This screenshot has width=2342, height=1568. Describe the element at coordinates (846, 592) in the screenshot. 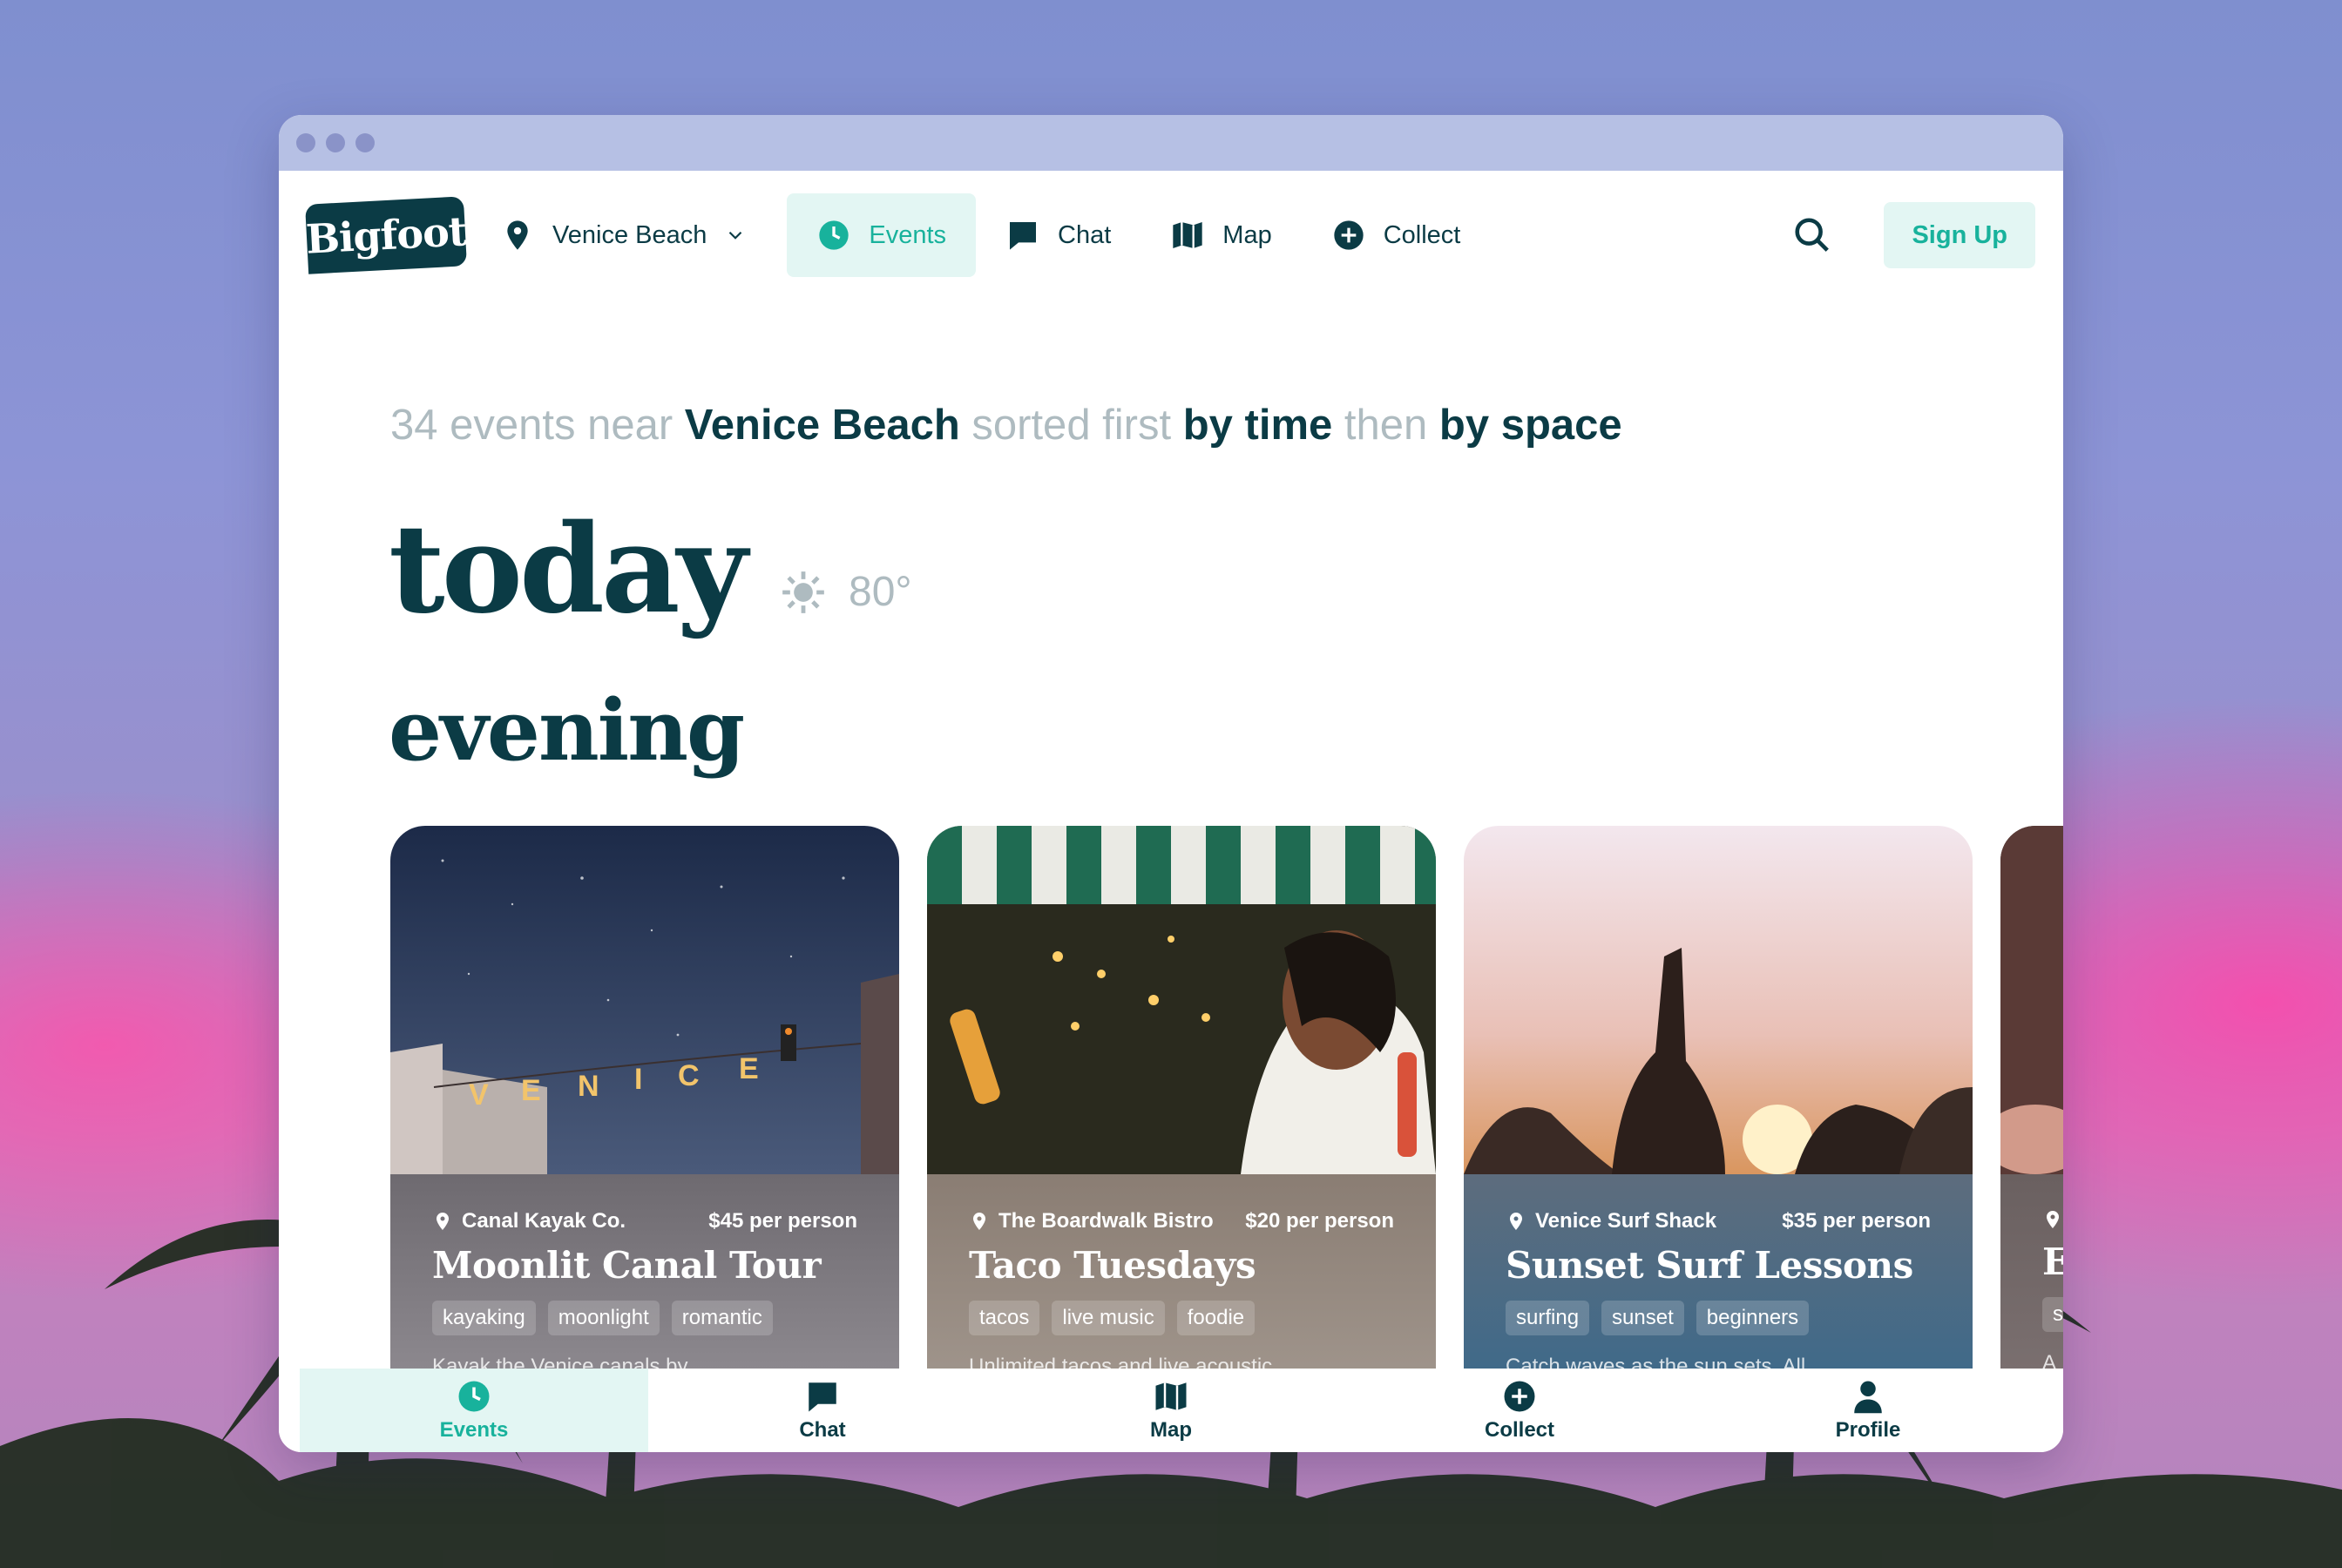

I see `weather-indicator: 80°` at that location.